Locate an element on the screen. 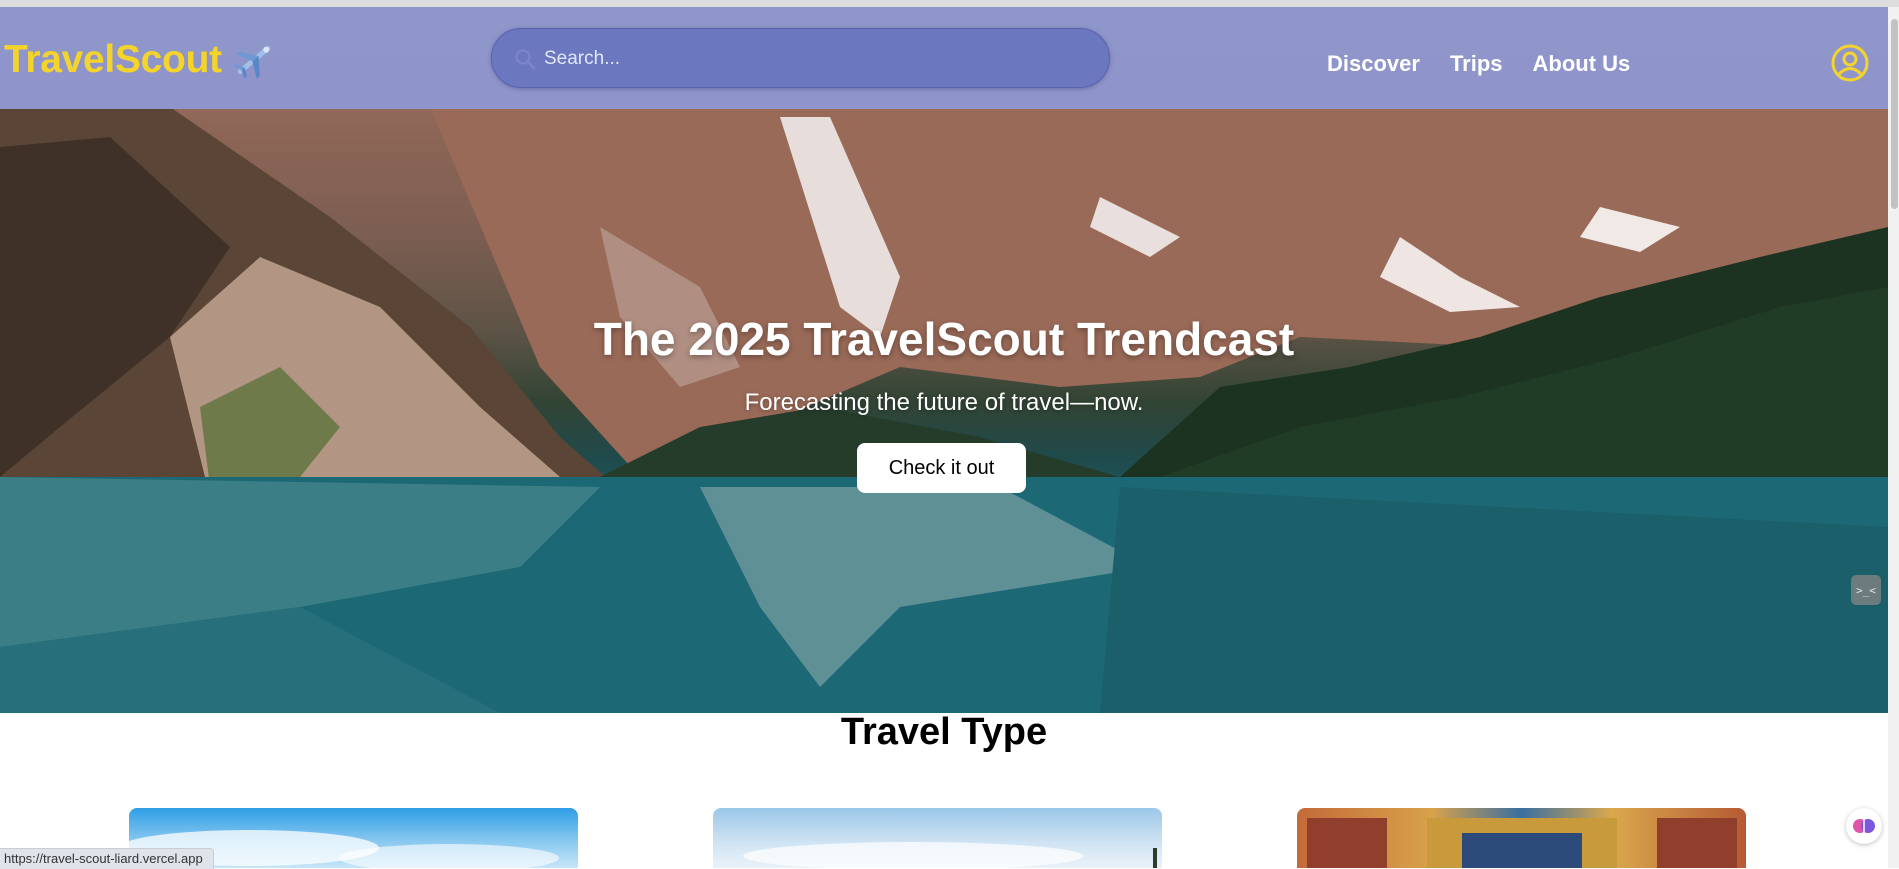 The width and height of the screenshot is (1899, 869). airplane-icon is located at coordinates (252, 62).